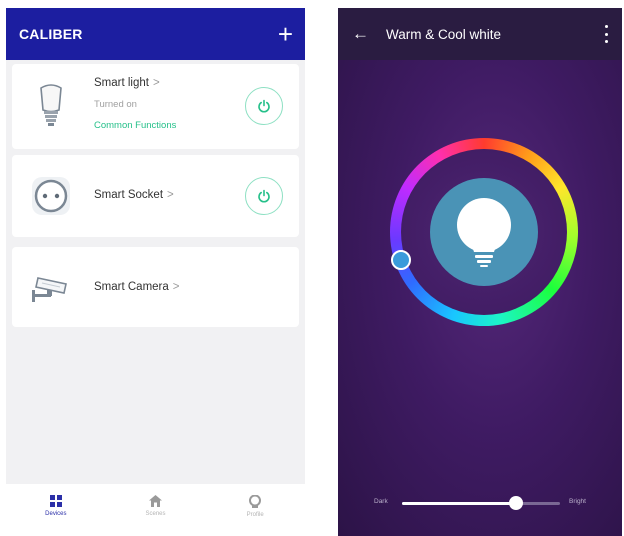 The height and width of the screenshot is (536, 624). What do you see at coordinates (459, 503) in the screenshot?
I see `slider-fill` at bounding box center [459, 503].